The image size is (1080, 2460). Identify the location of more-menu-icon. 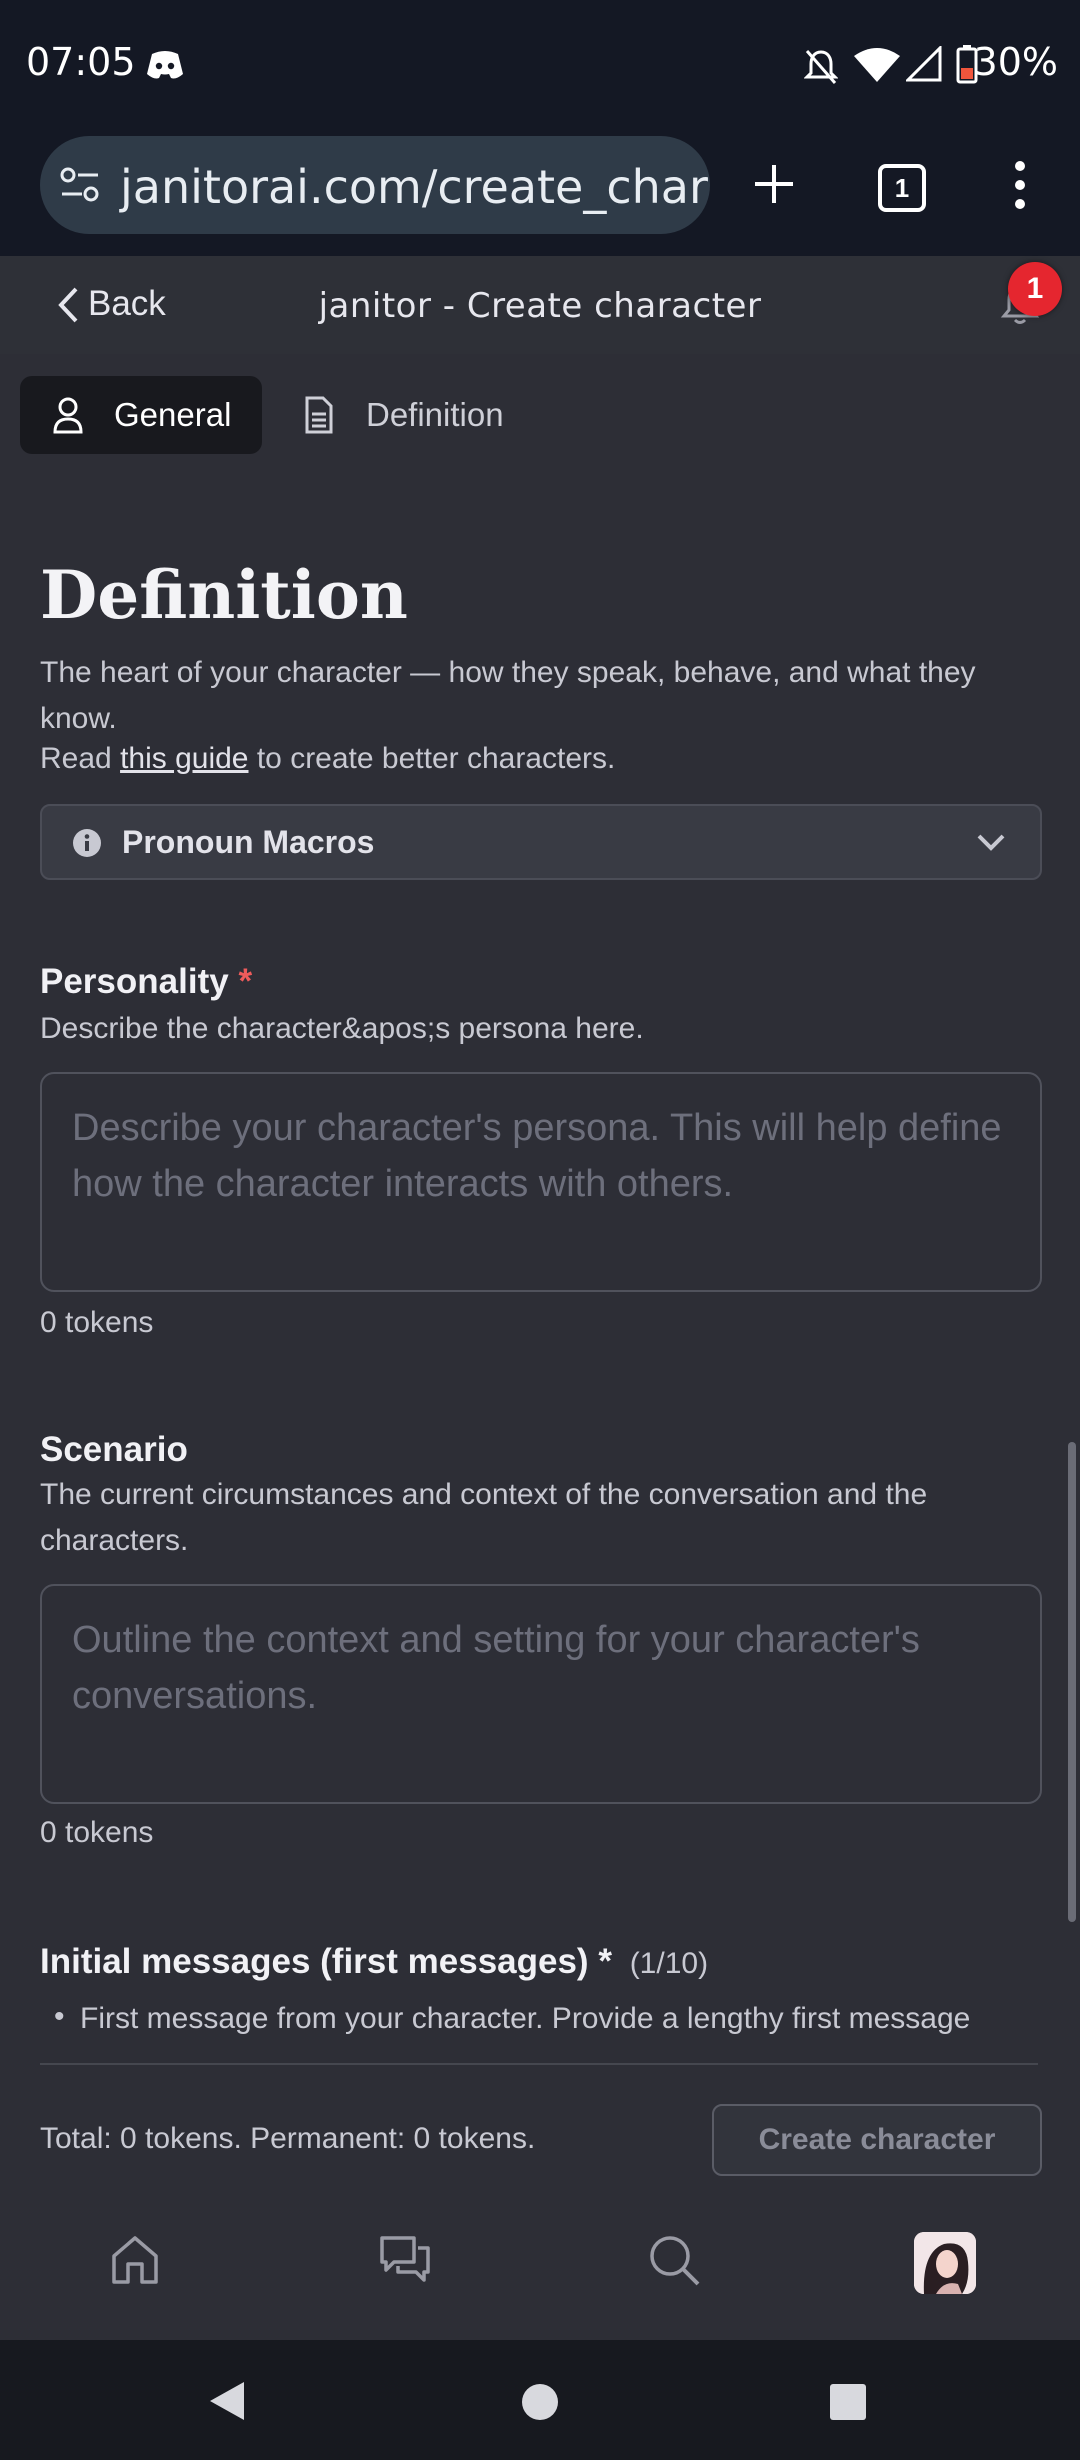
(1020, 185).